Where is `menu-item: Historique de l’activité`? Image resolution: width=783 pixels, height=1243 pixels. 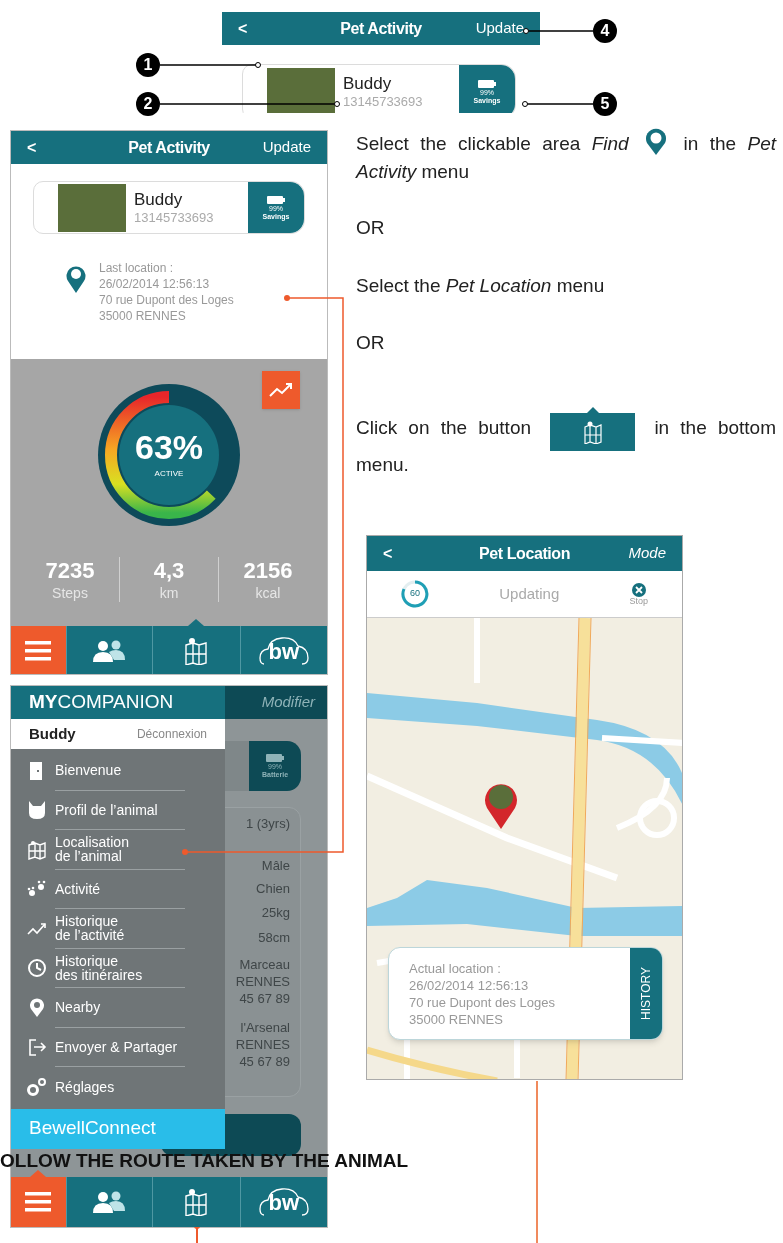
menu-item: Historique de l’activité is located at coordinates (118, 929).